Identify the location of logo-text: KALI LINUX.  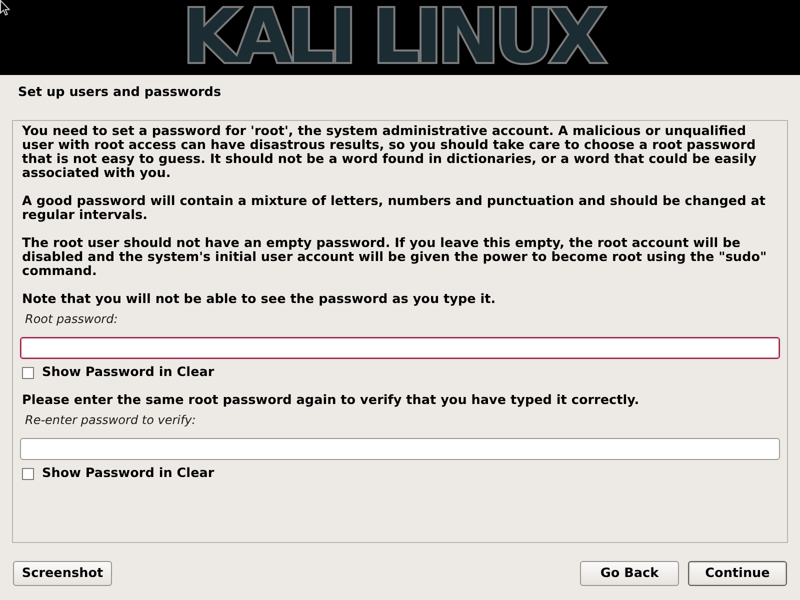
(392, 37).